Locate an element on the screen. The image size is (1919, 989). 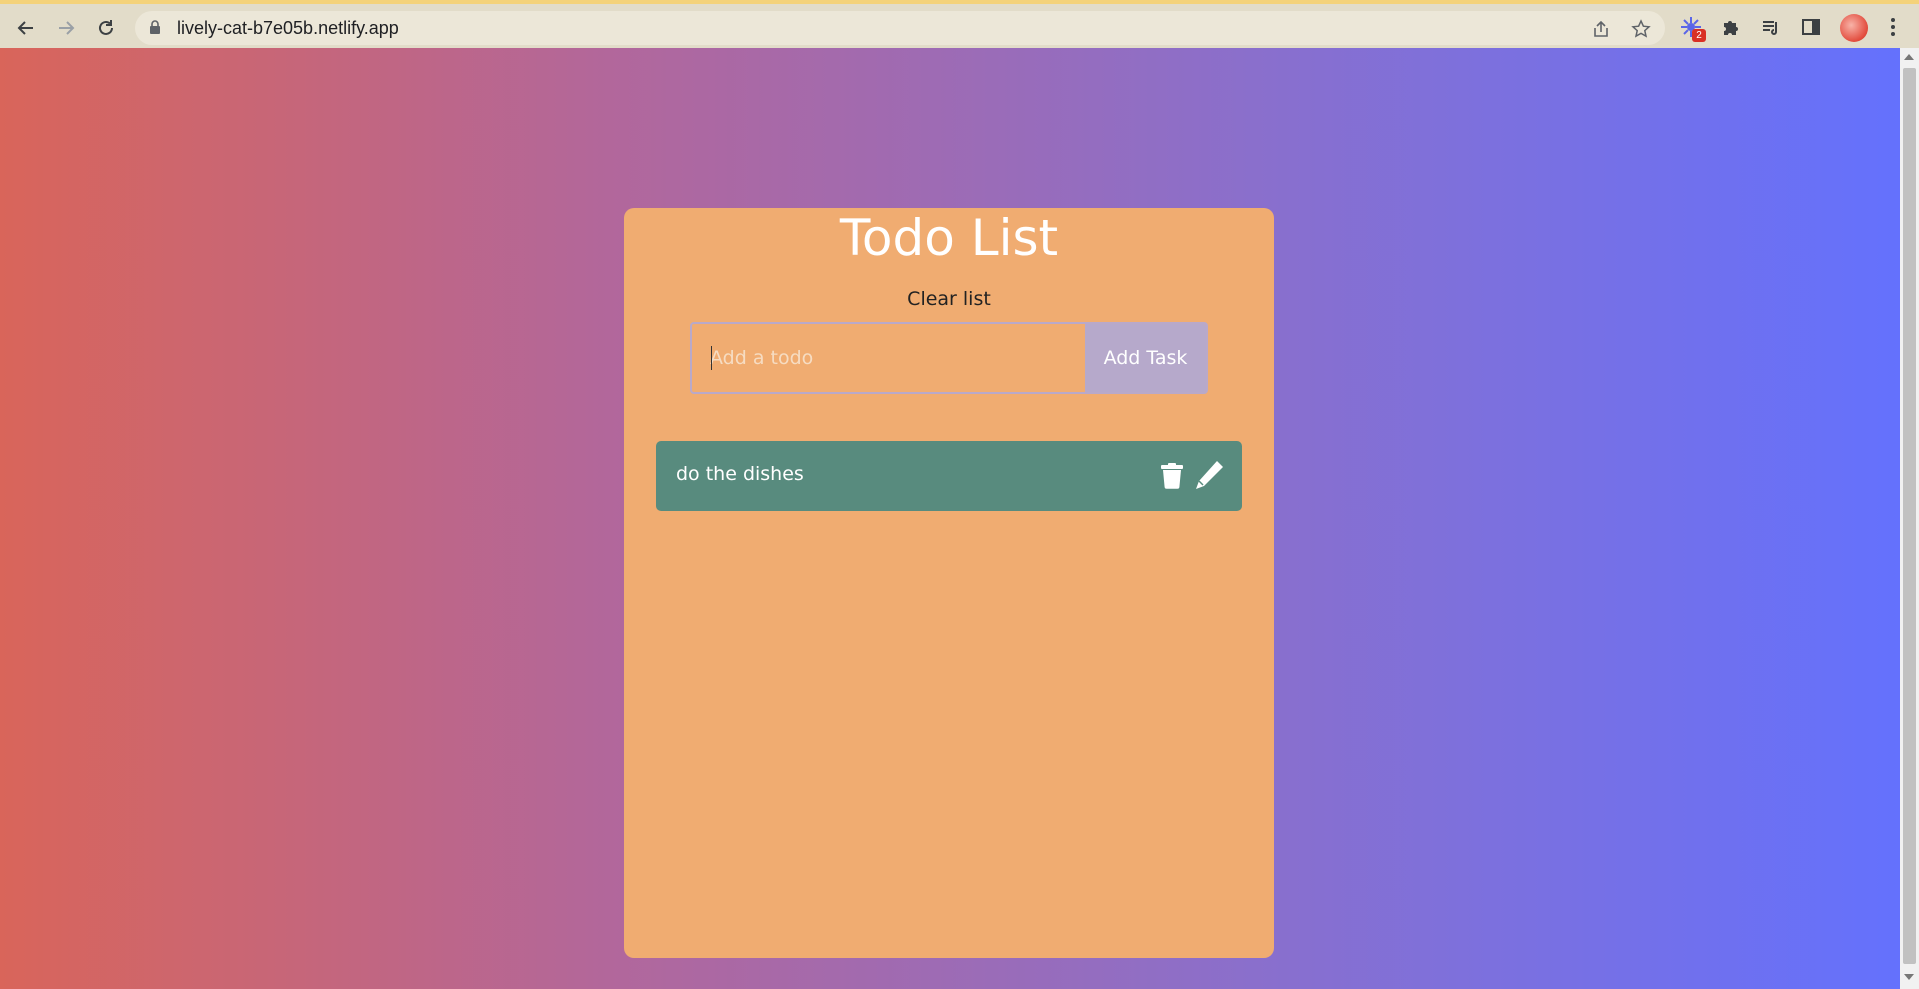
back-button is located at coordinates (26, 28).